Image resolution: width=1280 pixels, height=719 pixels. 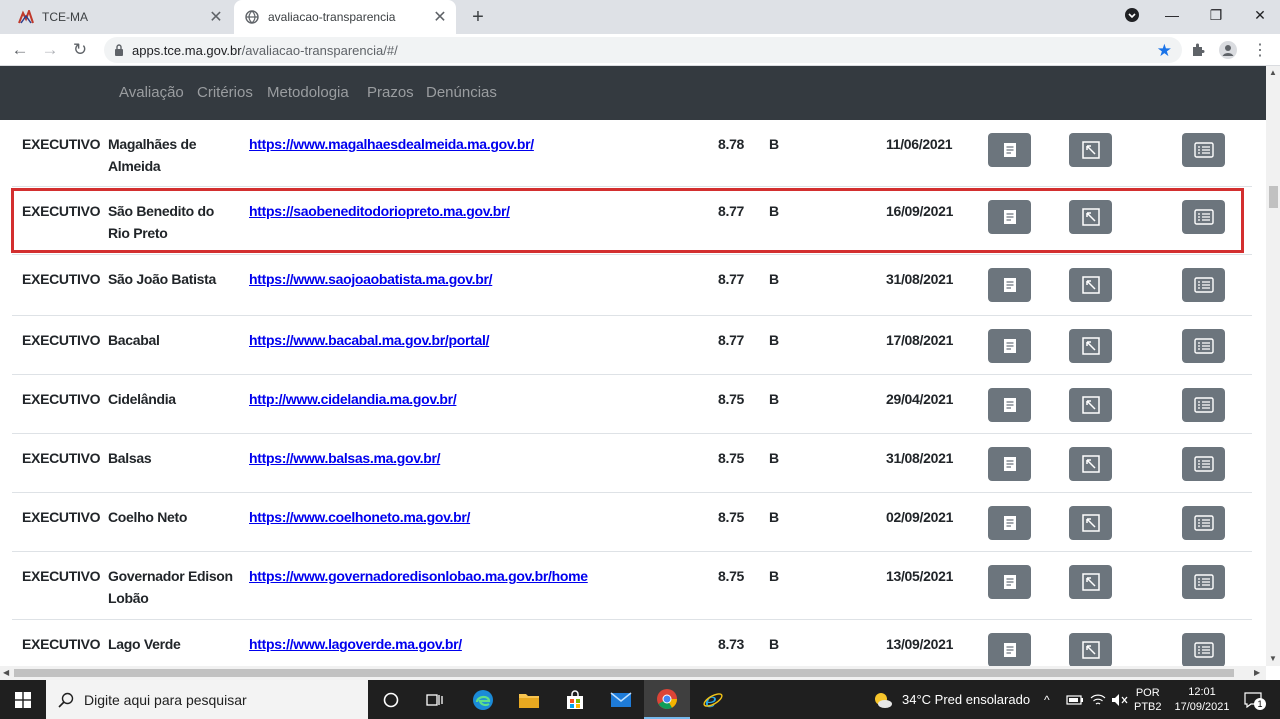 What do you see at coordinates (152, 155) in the screenshot?
I see `cell-nome: Magalhães de Almeida` at bounding box center [152, 155].